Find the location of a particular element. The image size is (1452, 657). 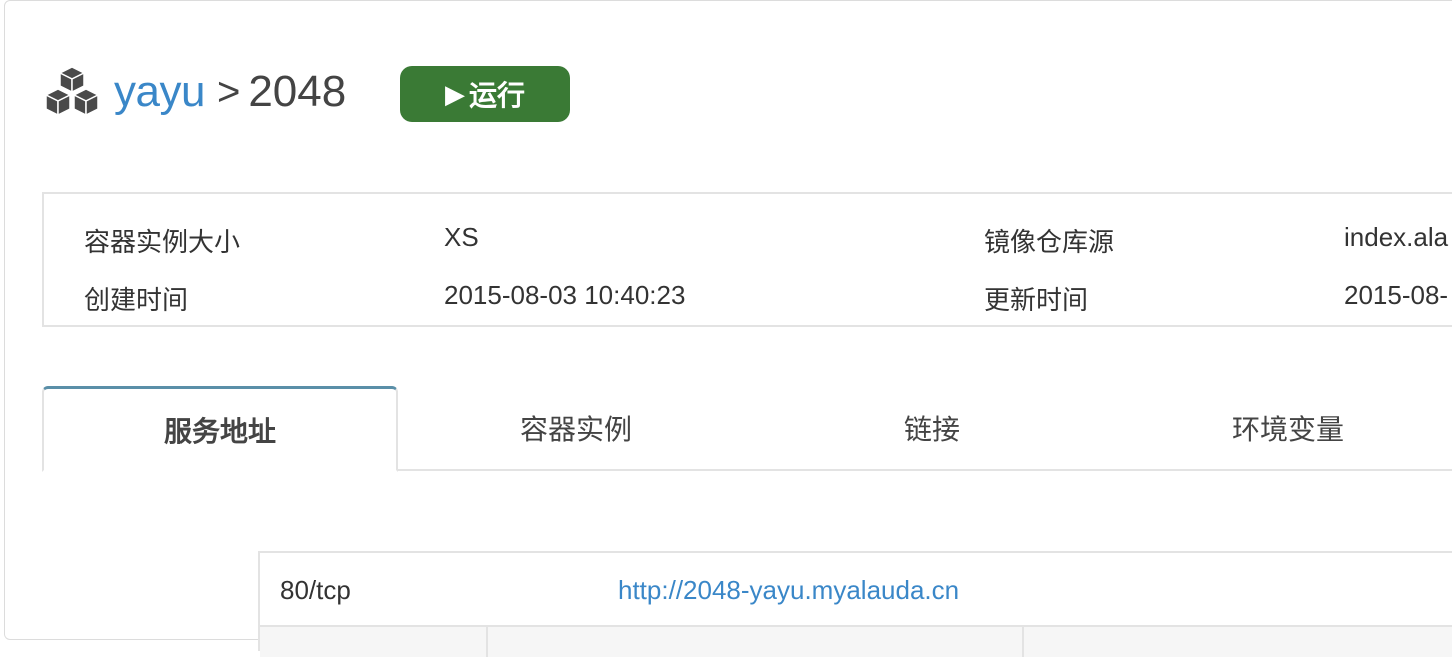

endpoint-port: 80/tcp is located at coordinates (315, 590).